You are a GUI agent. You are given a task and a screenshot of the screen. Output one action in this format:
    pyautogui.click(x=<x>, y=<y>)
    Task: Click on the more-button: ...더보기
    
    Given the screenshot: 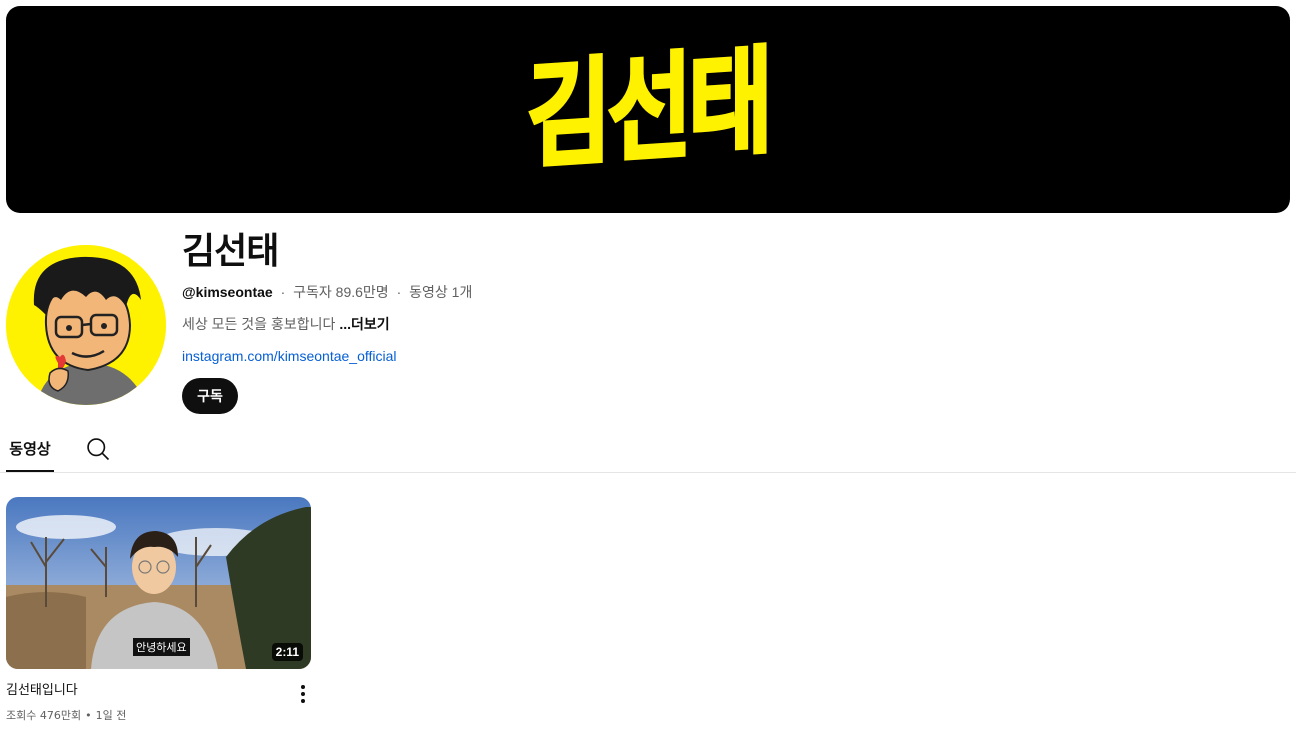 What is the action you would take?
    pyautogui.click(x=364, y=324)
    